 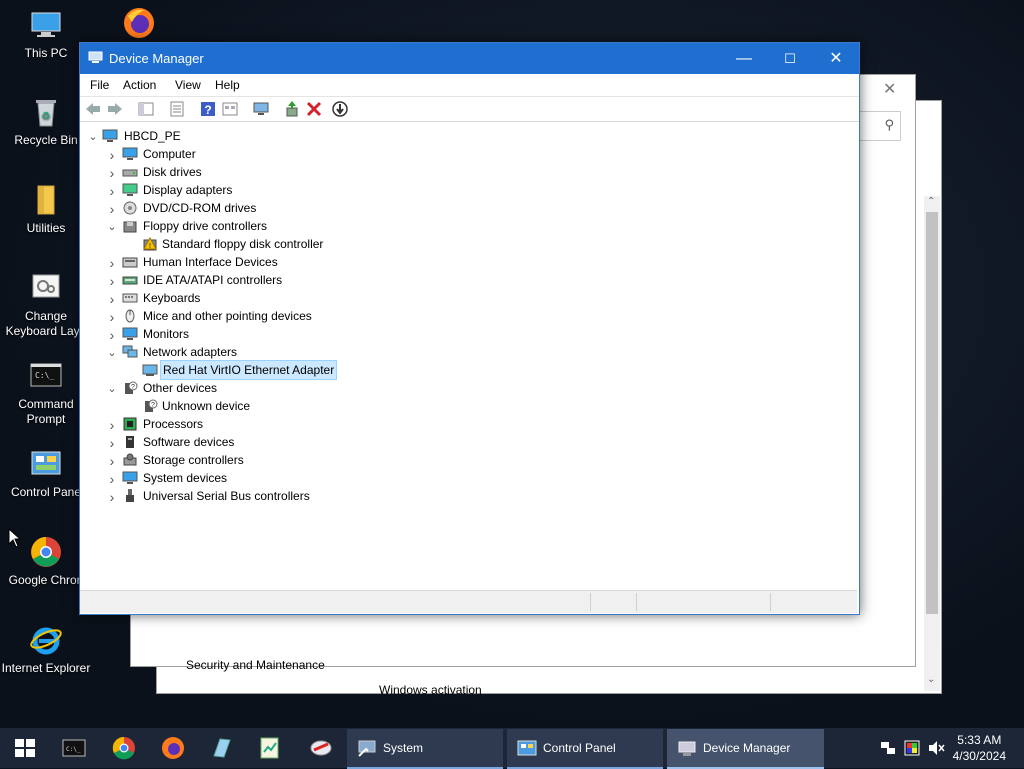 I want to click on computer-icon, so click(x=110, y=136).